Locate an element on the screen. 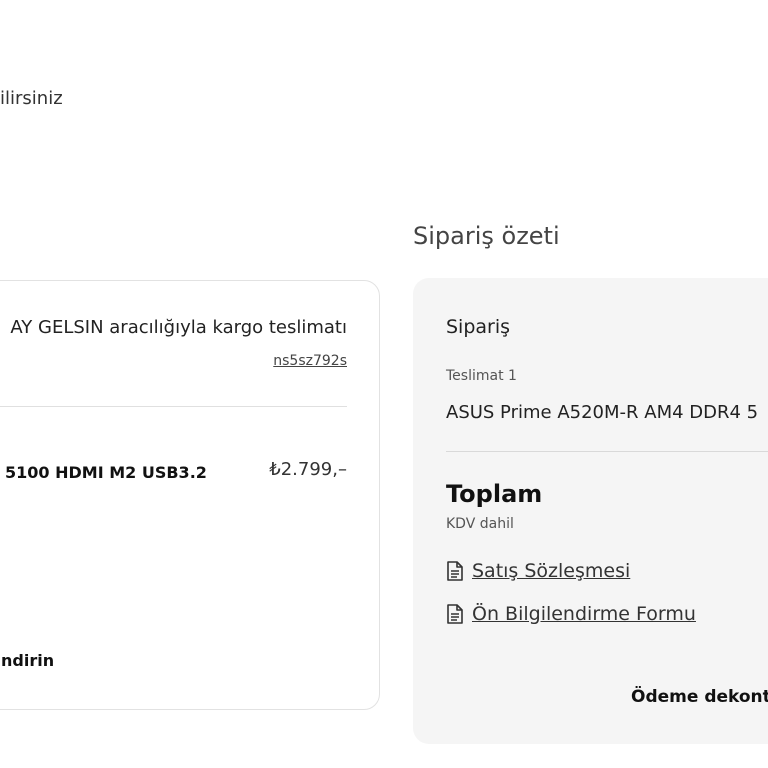 This screenshot has width=768, height=768. total-label: Toplam is located at coordinates (494, 494).